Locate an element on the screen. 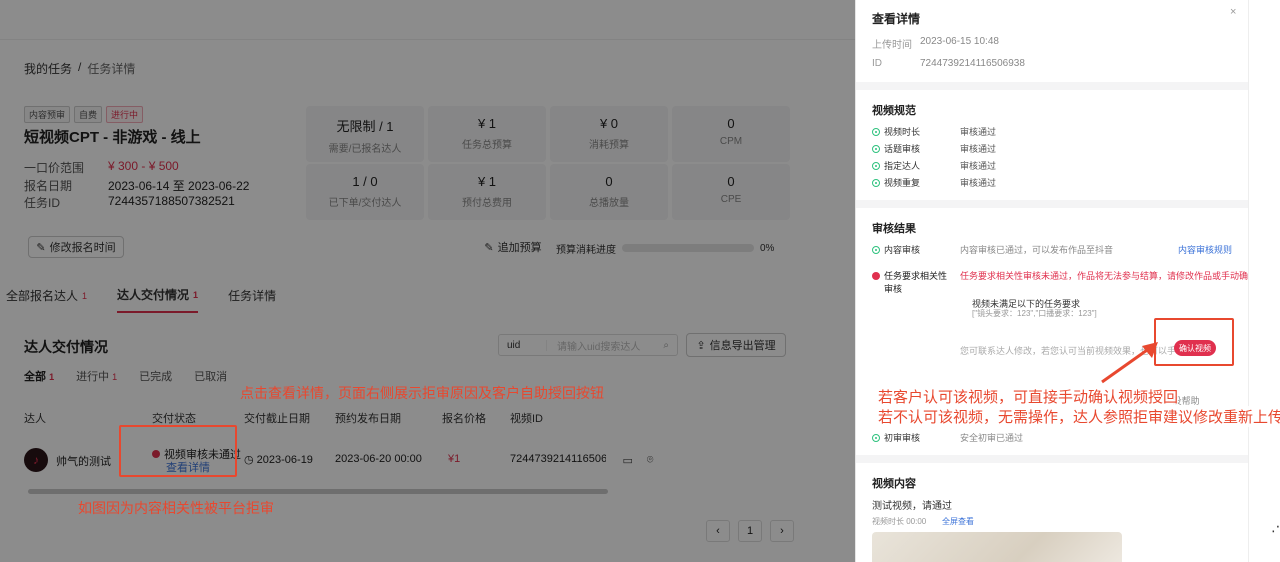 The image size is (1280, 562). relevance-name-line1: 任务要求相关性 is located at coordinates (916, 276).